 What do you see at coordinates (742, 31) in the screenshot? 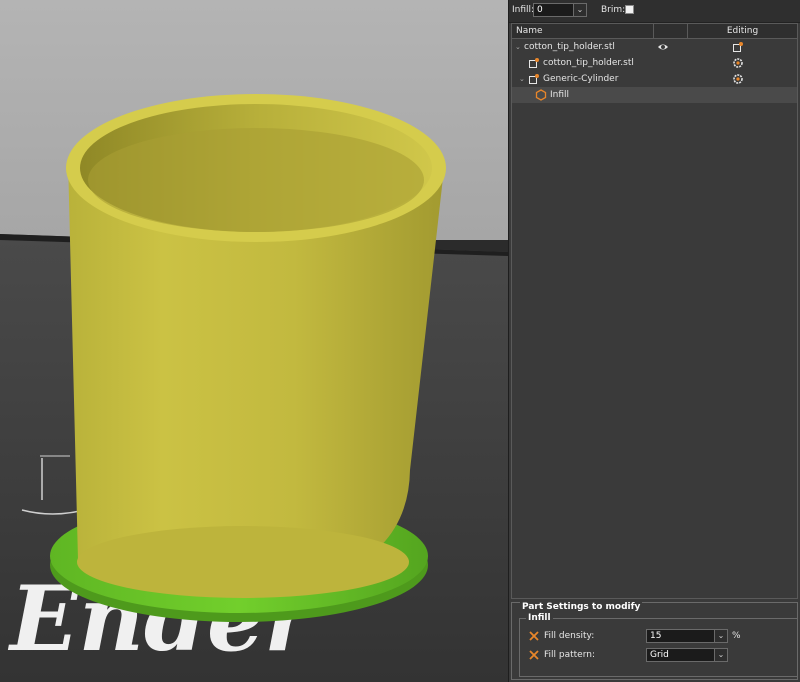
I see `column-header-editing: Editing` at bounding box center [742, 31].